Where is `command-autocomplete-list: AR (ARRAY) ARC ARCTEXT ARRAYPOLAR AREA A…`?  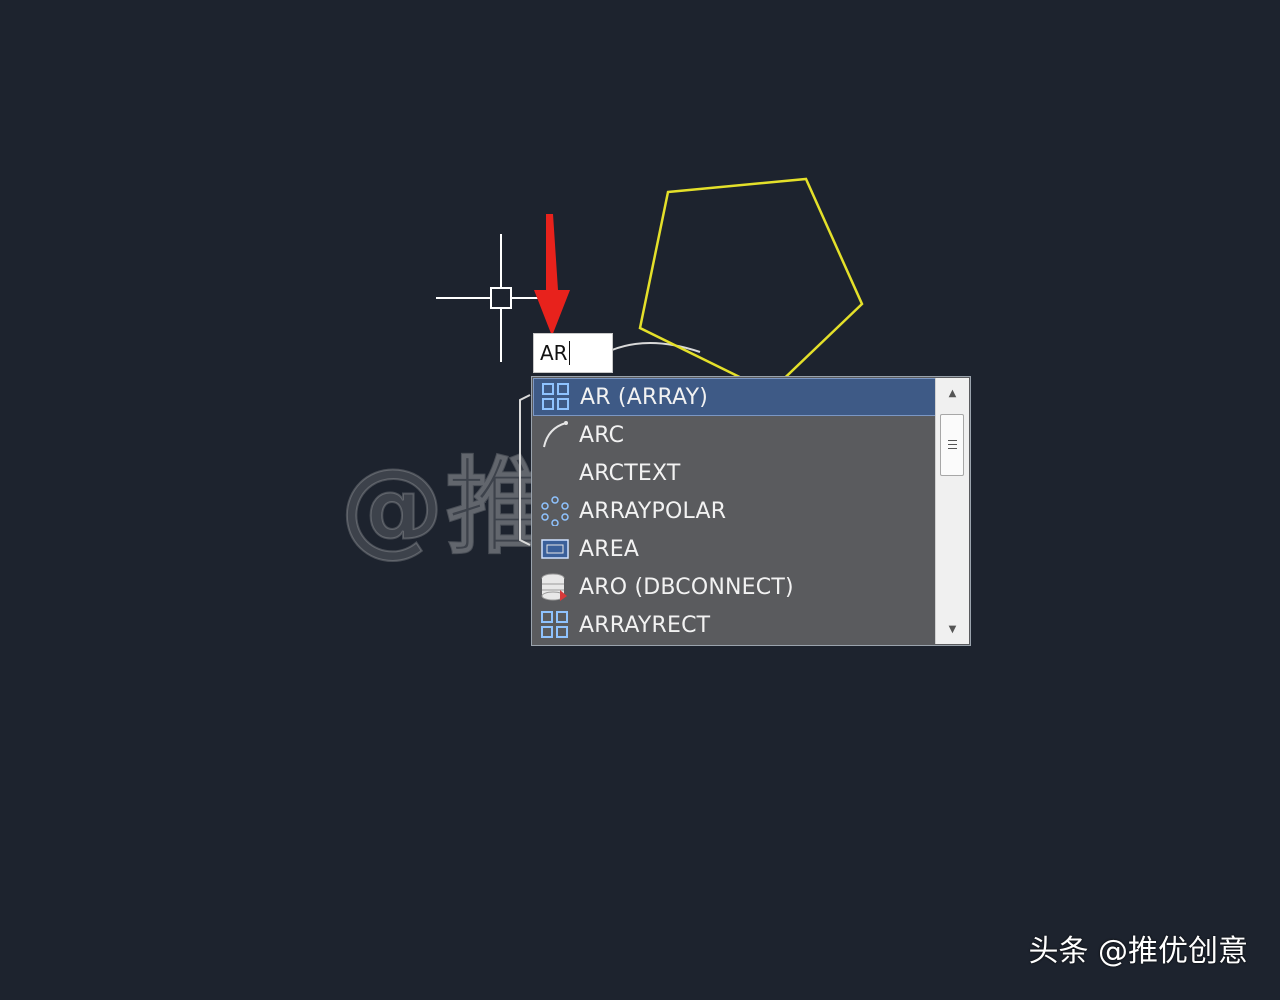
command-autocomplete-list: AR (ARRAY) ARC ARCTEXT ARRAYPOLAR AREA A… is located at coordinates (751, 511).